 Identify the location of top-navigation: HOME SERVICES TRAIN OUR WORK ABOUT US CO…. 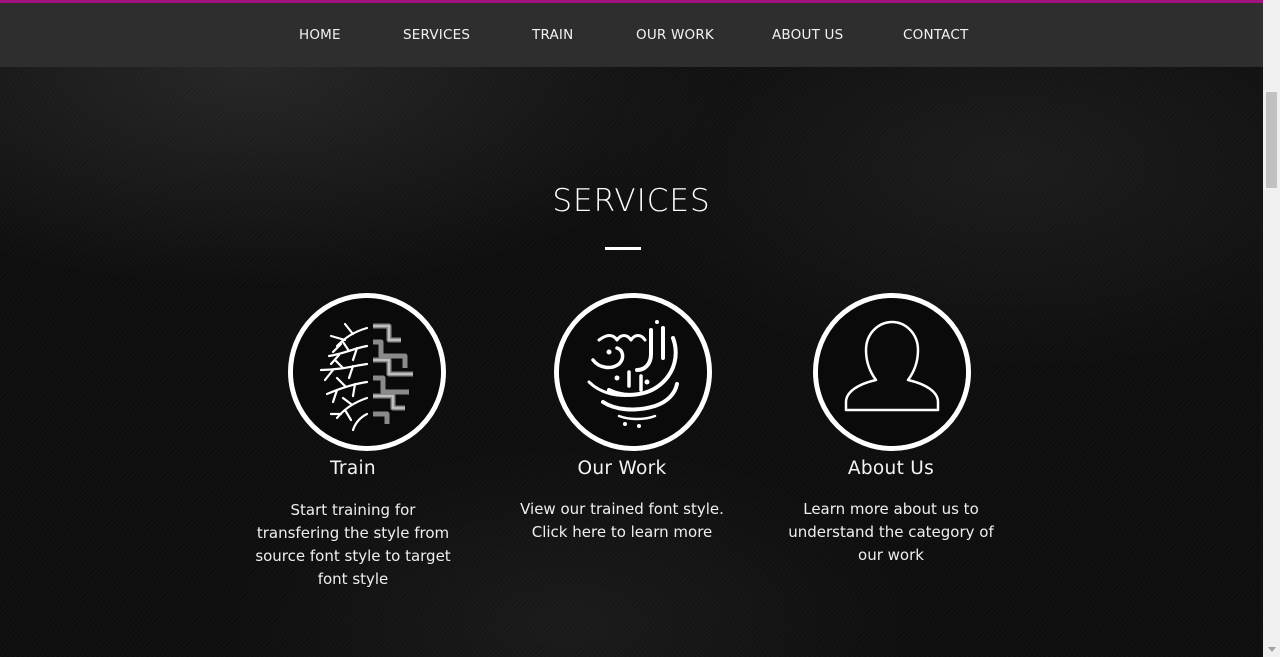
(631, 33).